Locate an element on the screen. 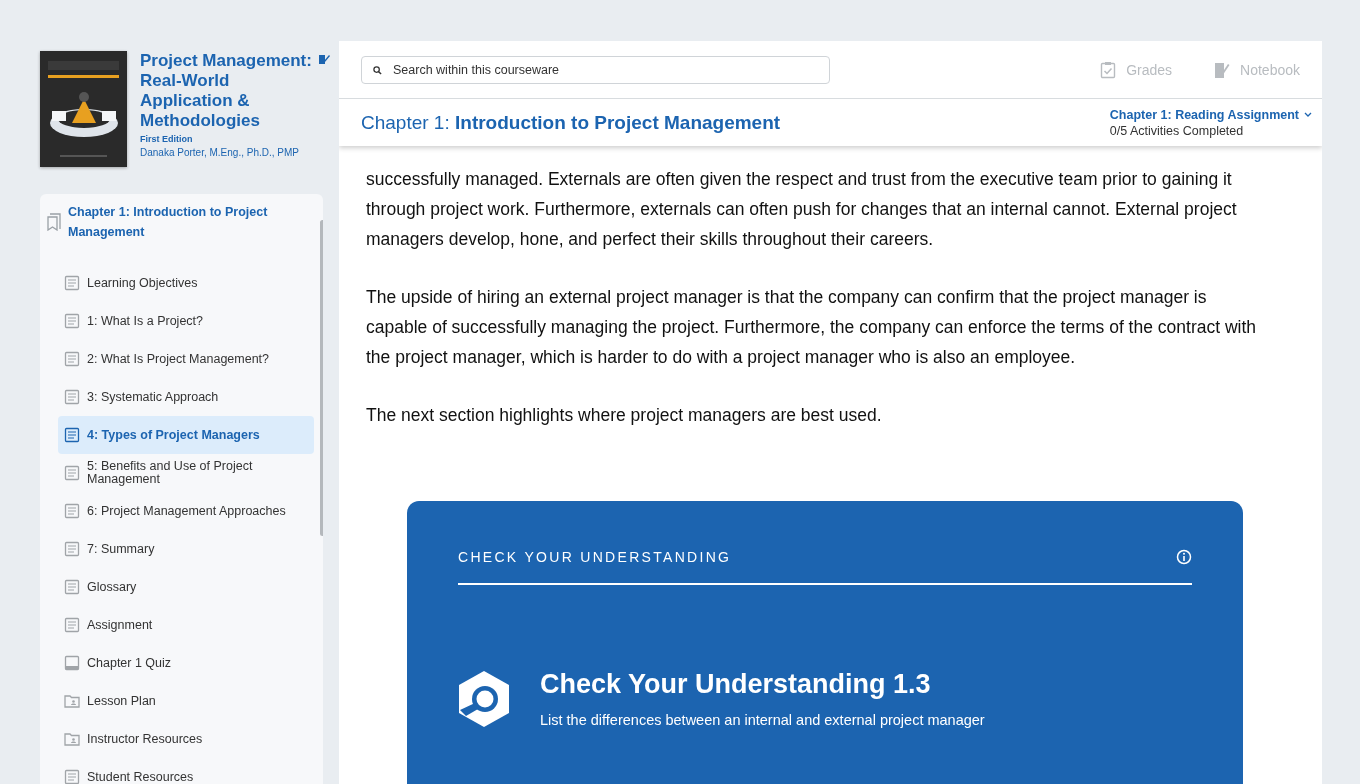 Image resolution: width=1360 pixels, height=784 pixels. toc-item: 6: Project Management Approaches is located at coordinates (186, 511).